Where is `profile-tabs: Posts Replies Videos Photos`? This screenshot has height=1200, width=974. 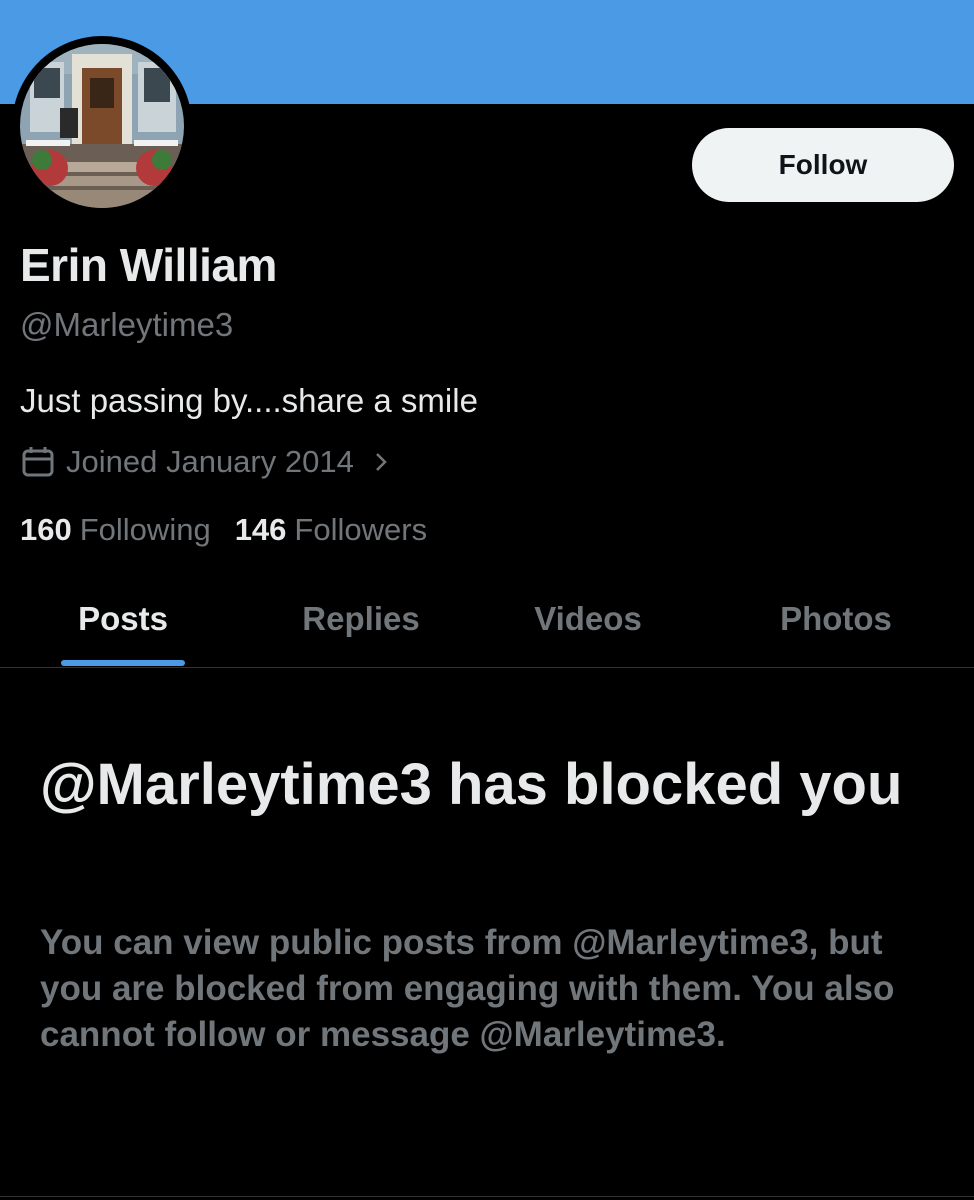 profile-tabs: Posts Replies Videos Photos is located at coordinates (487, 629).